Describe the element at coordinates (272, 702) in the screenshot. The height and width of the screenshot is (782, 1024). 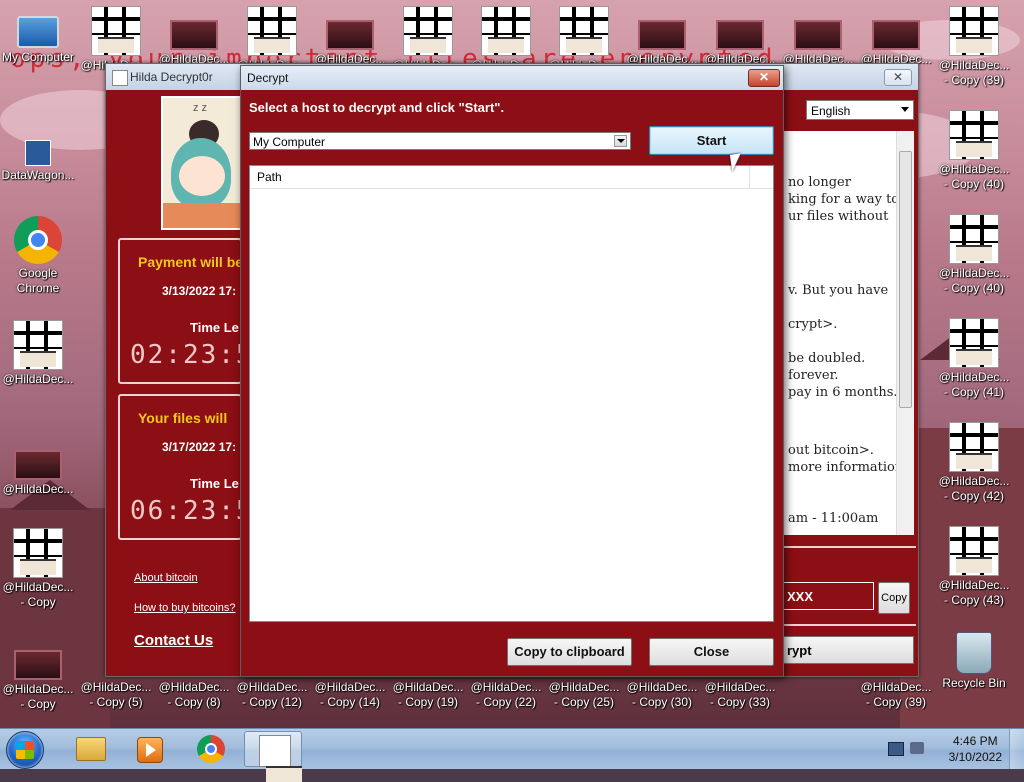
I see `desktop-icon-sublabel: - Copy (12)` at that location.